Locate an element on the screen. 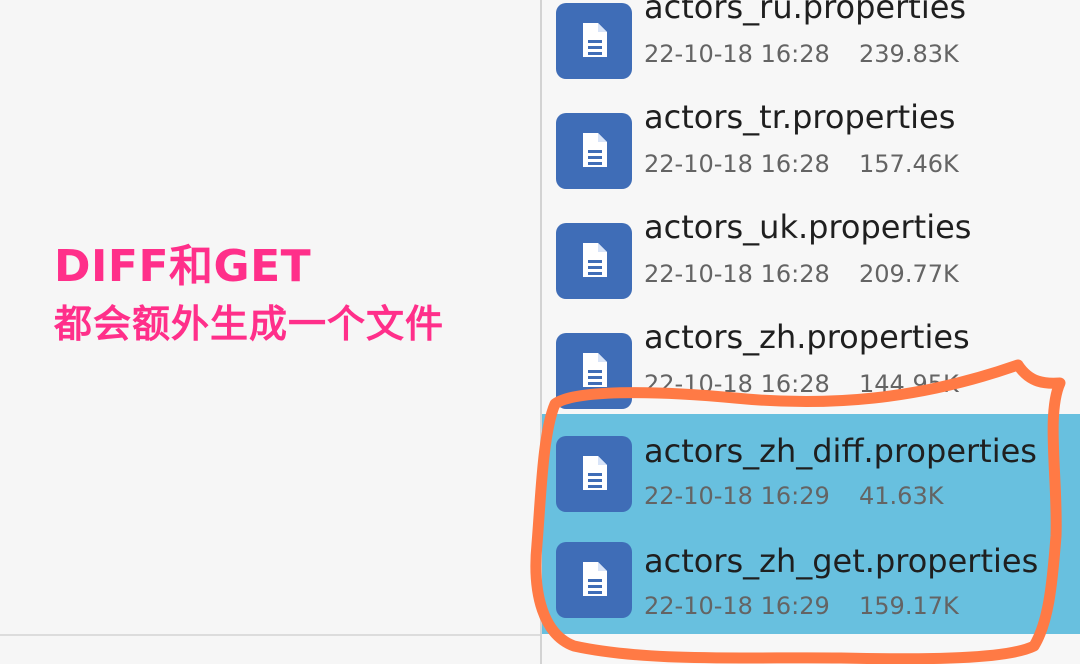 This screenshot has width=1080, height=664. file-name: actors_uk.properties is located at coordinates (808, 227).